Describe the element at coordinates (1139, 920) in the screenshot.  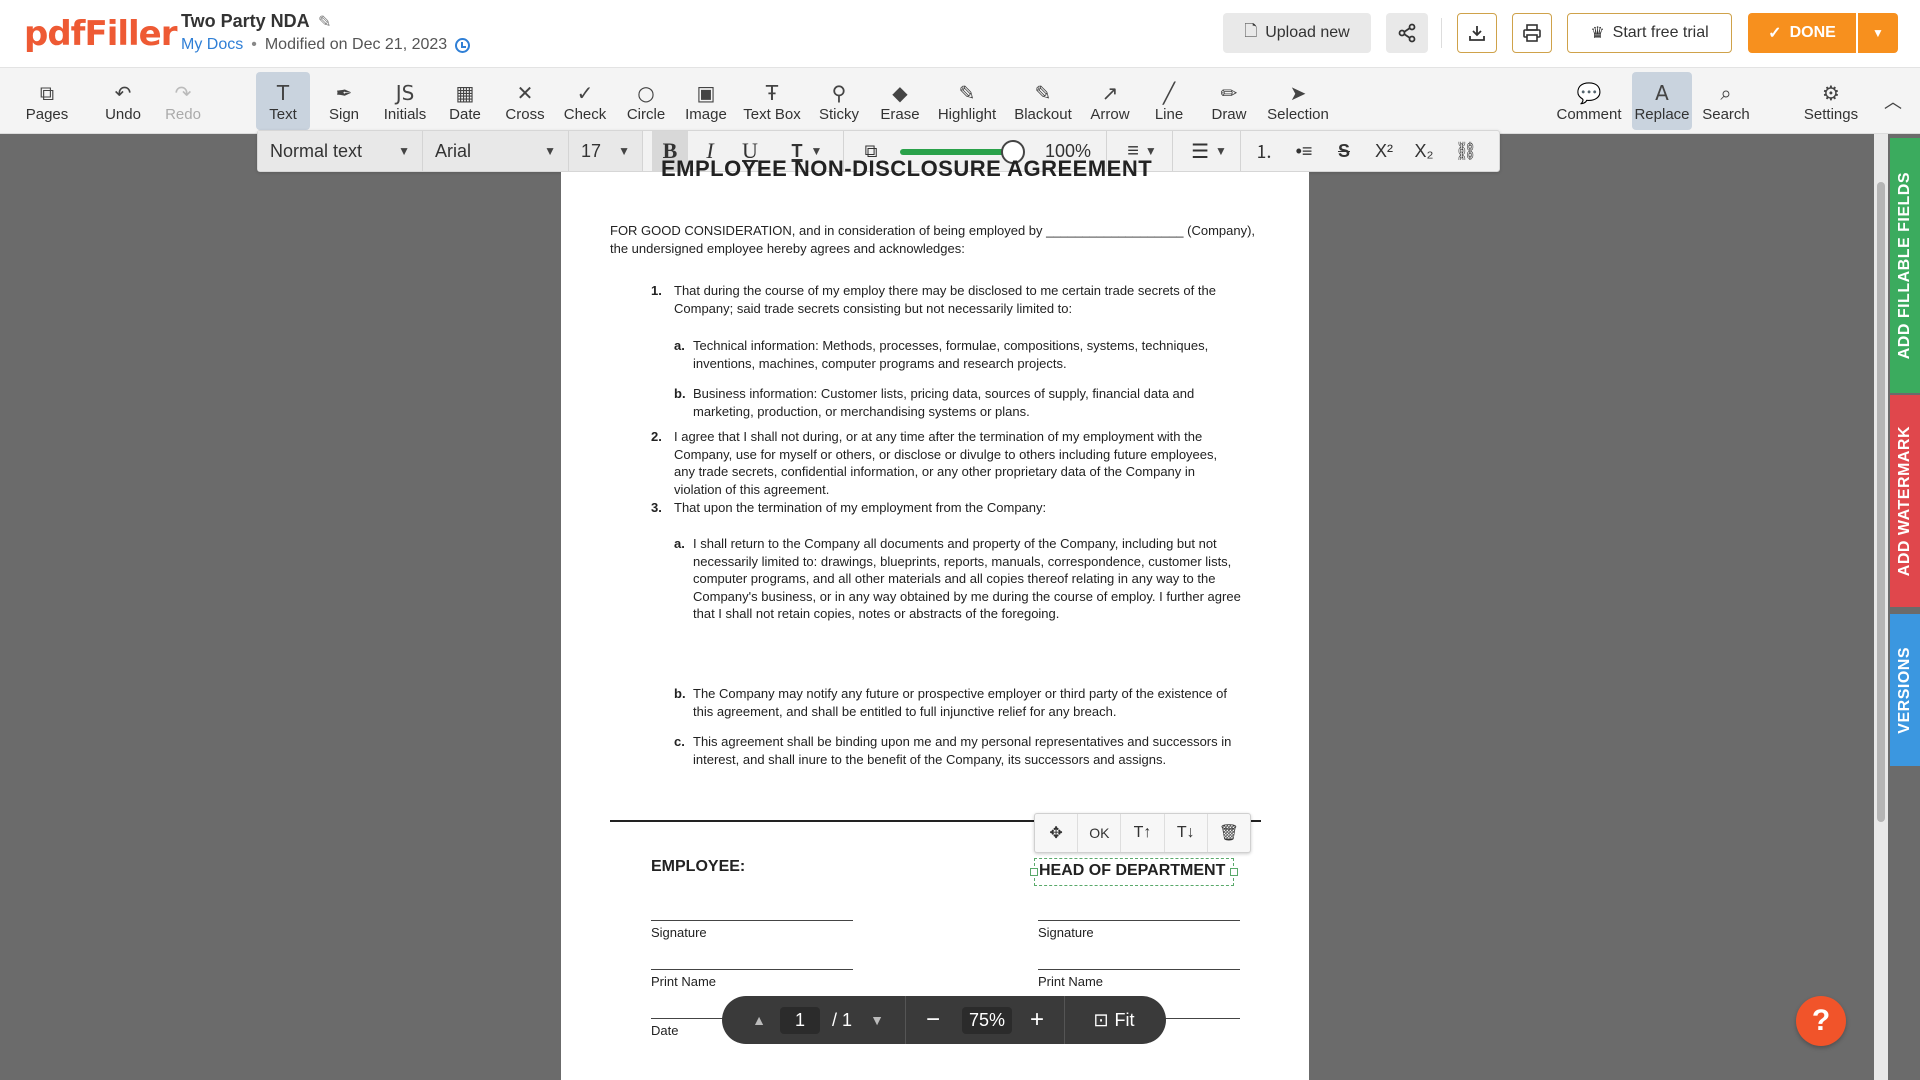
I see `head-signature-line` at that location.